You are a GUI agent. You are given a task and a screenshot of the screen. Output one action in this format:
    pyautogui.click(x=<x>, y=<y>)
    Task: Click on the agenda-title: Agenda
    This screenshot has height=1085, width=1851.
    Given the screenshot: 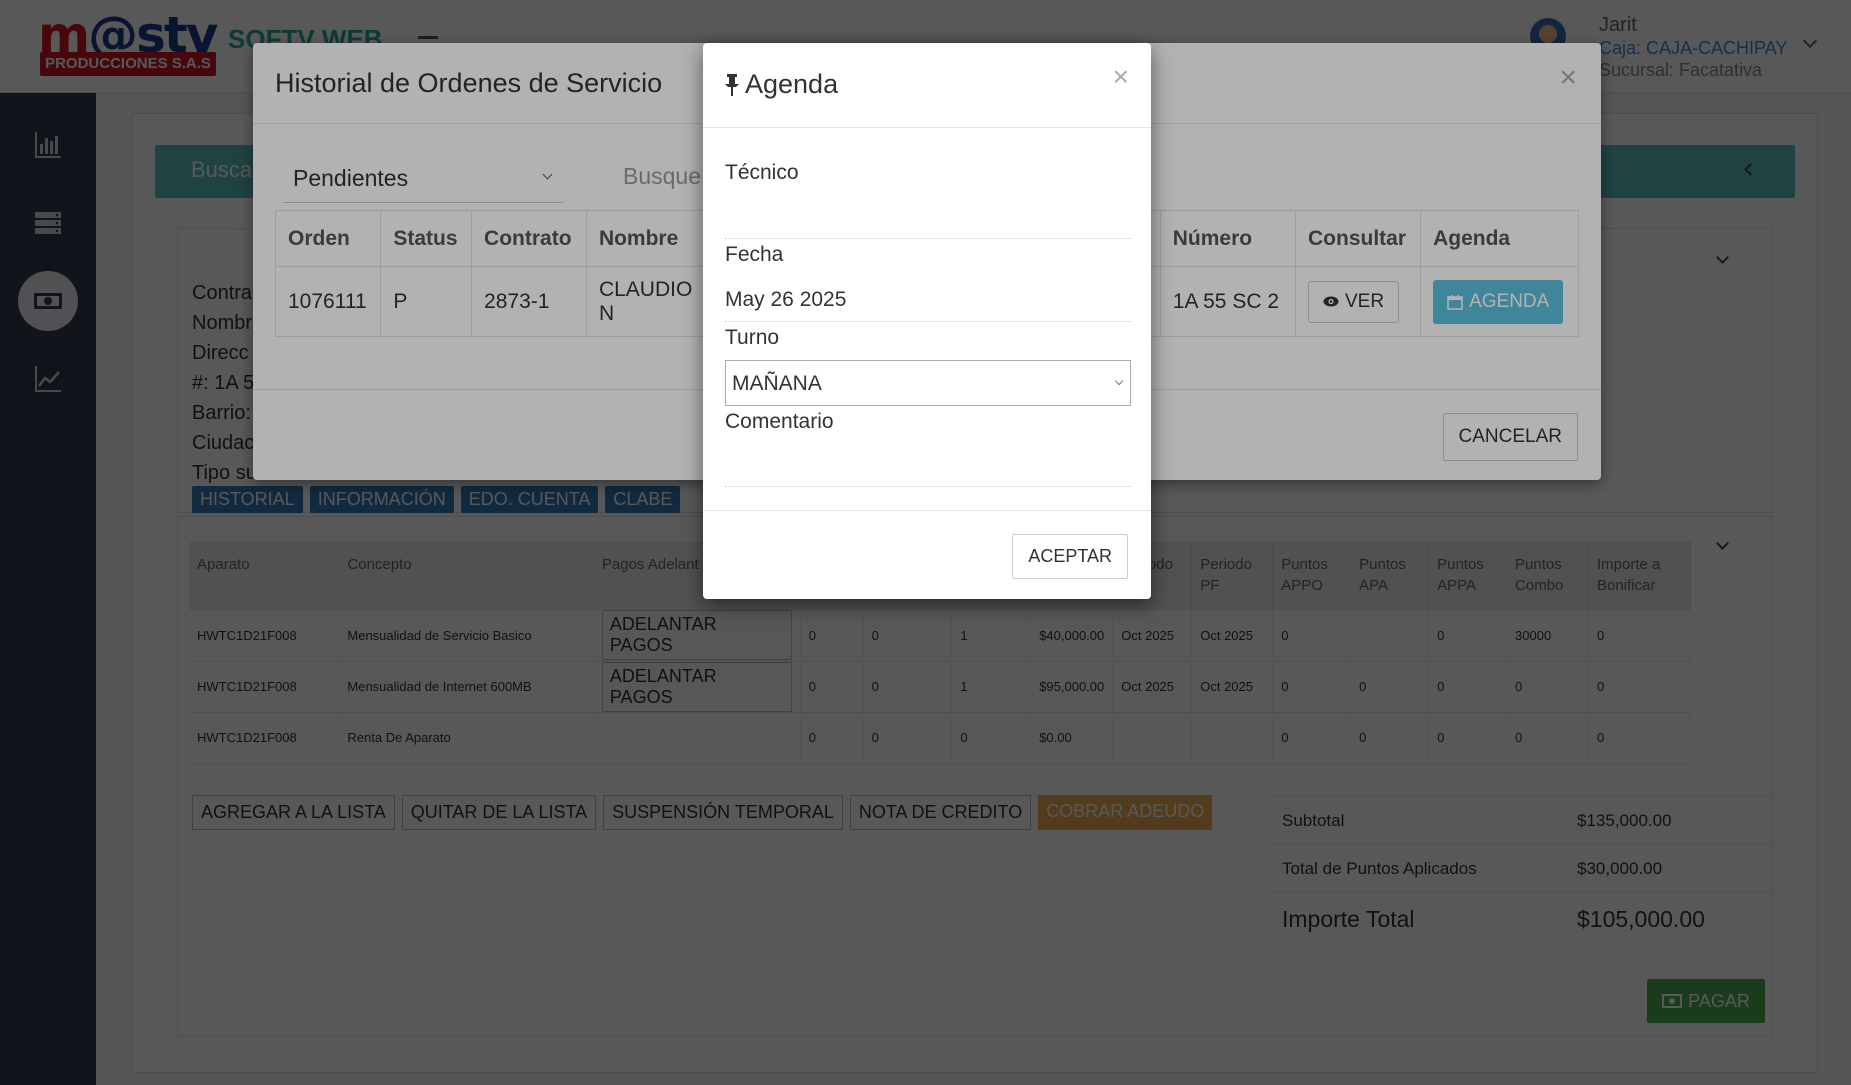 What is the action you would take?
    pyautogui.click(x=780, y=84)
    